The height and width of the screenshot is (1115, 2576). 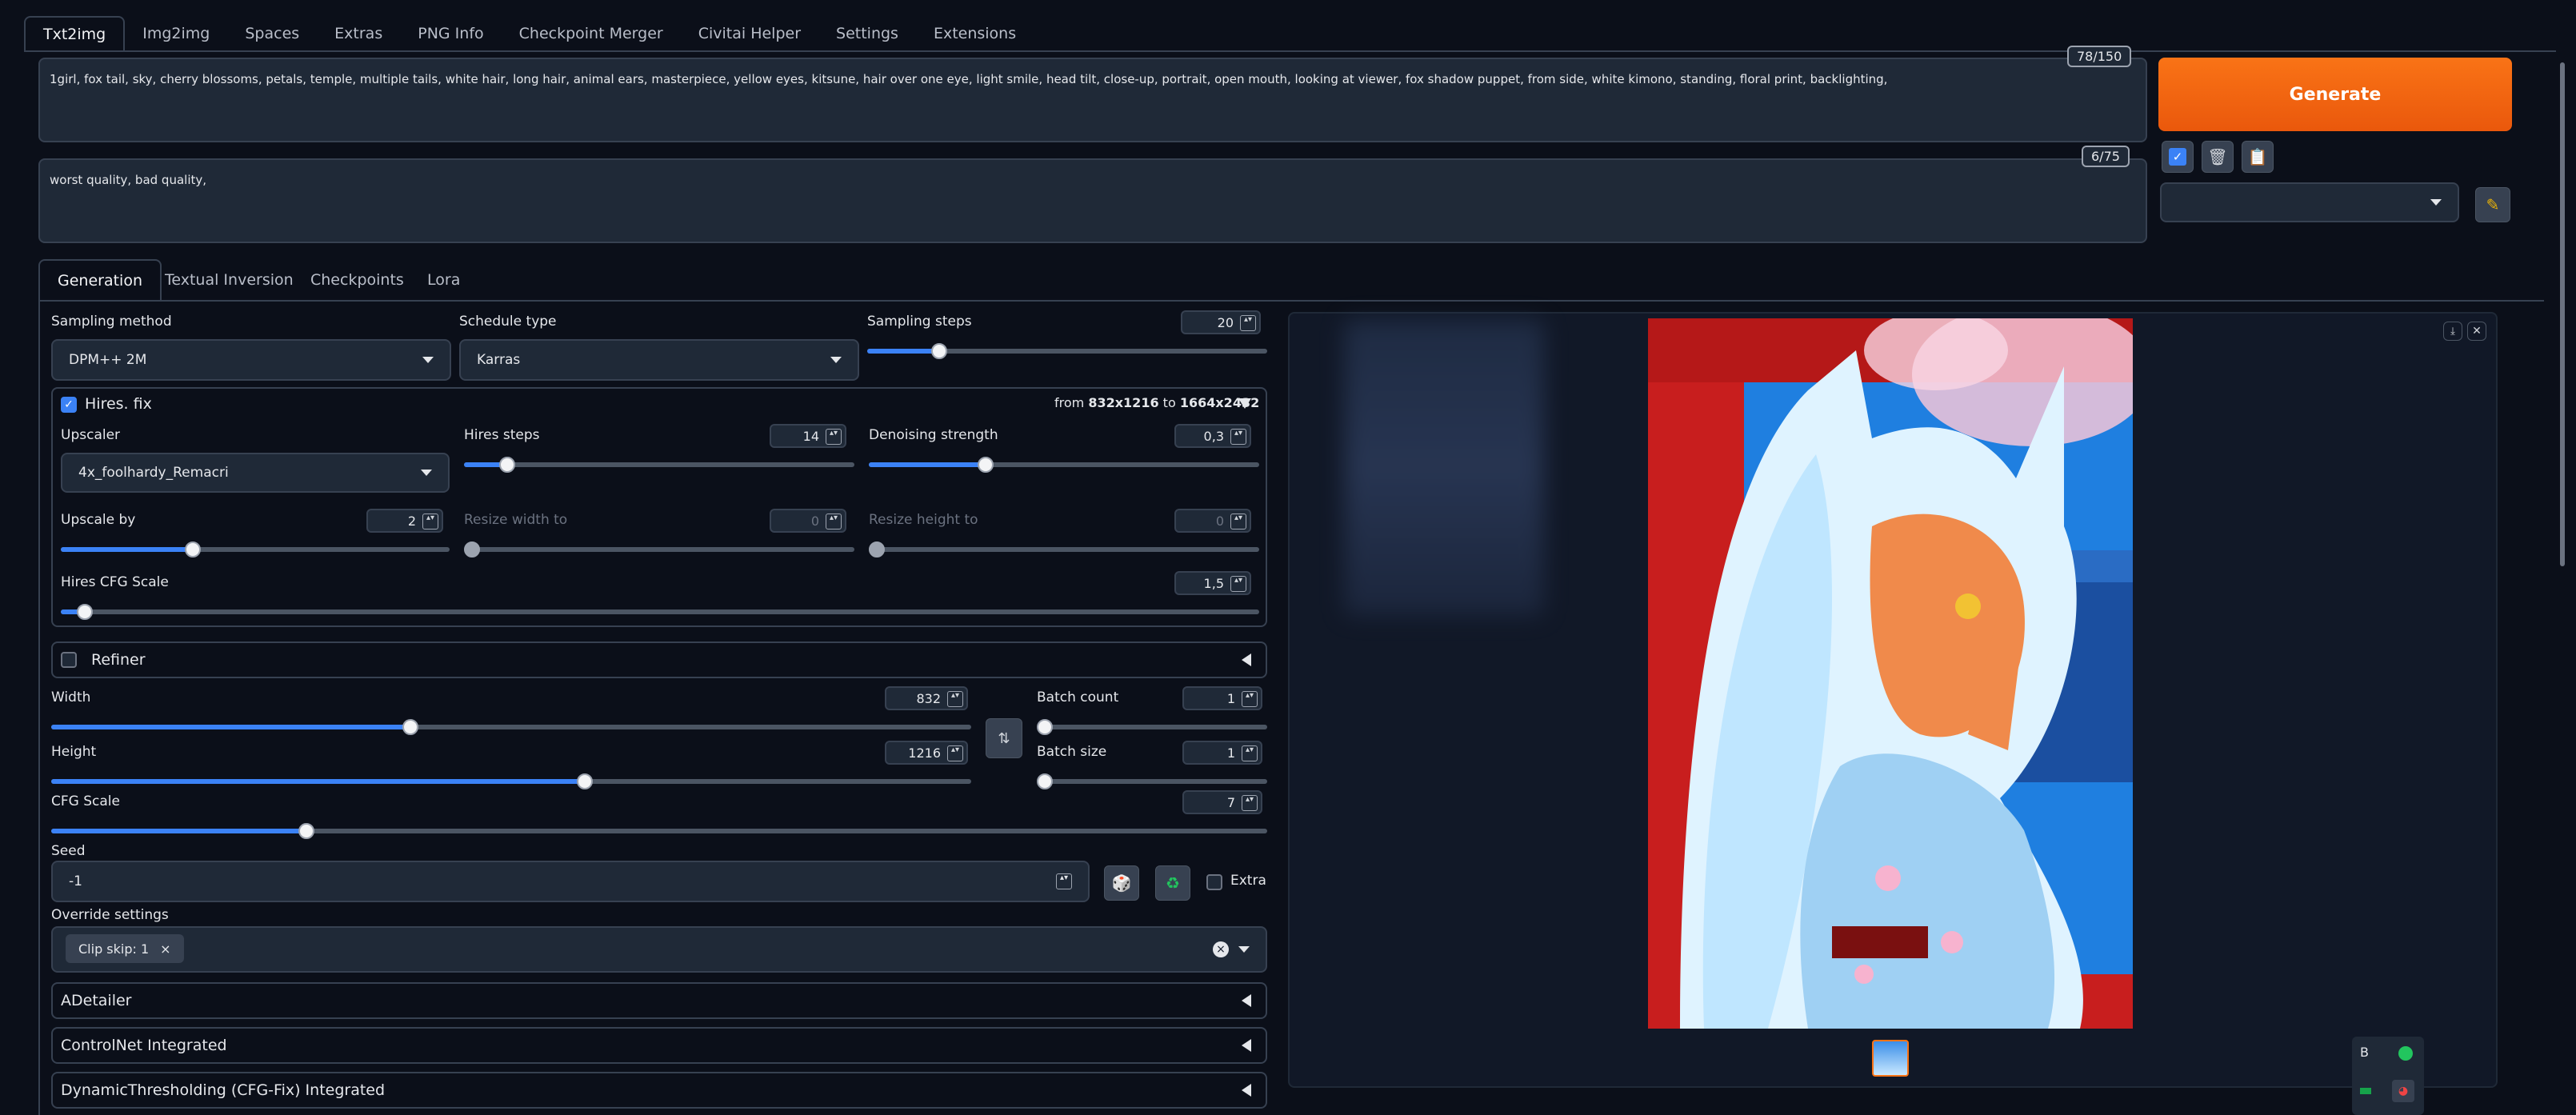 What do you see at coordinates (1222, 698) in the screenshot?
I see `batch-count-input: 1 ▴▾` at bounding box center [1222, 698].